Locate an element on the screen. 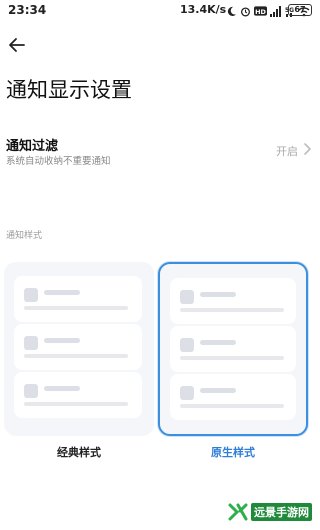  hd-icon: HD is located at coordinates (260, 11).